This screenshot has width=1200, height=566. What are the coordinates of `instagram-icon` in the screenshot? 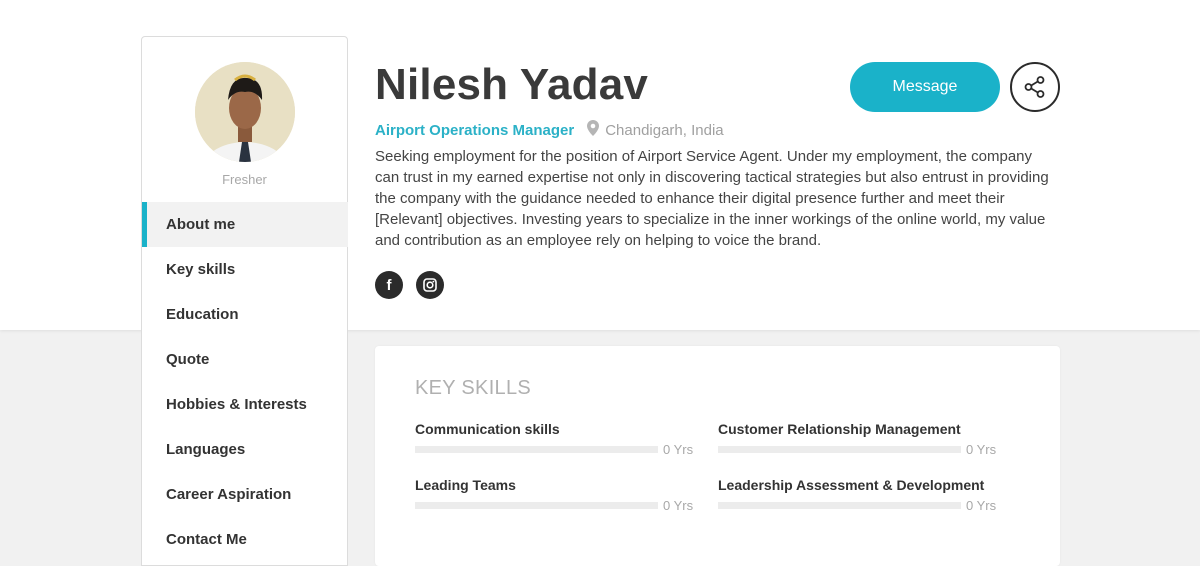 It's located at (430, 285).